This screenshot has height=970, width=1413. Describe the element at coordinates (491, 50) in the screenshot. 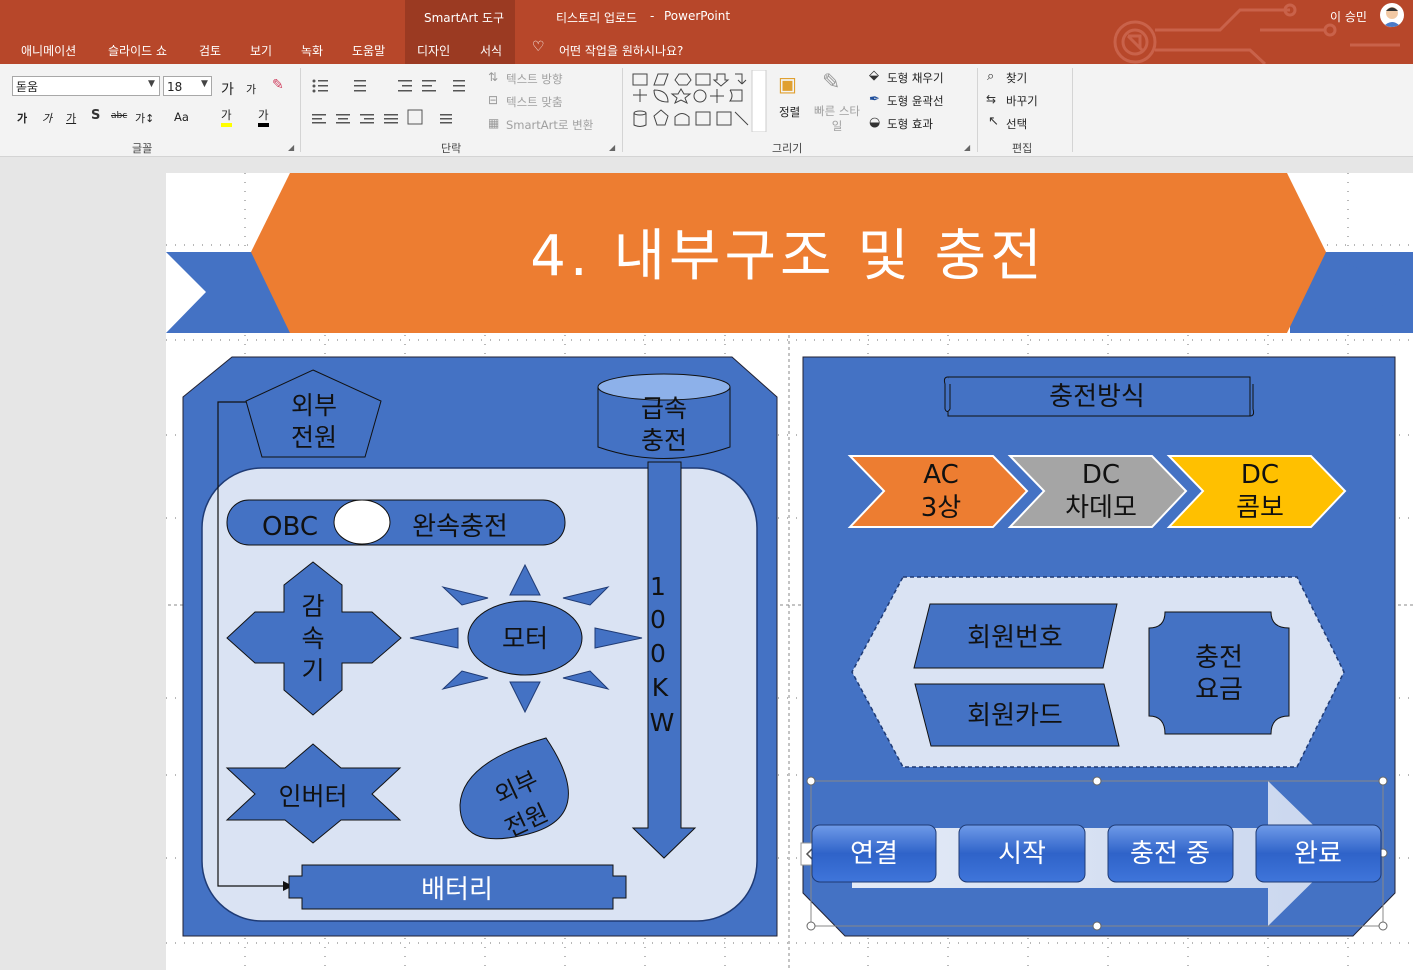

I see `tab-format: 서식` at that location.